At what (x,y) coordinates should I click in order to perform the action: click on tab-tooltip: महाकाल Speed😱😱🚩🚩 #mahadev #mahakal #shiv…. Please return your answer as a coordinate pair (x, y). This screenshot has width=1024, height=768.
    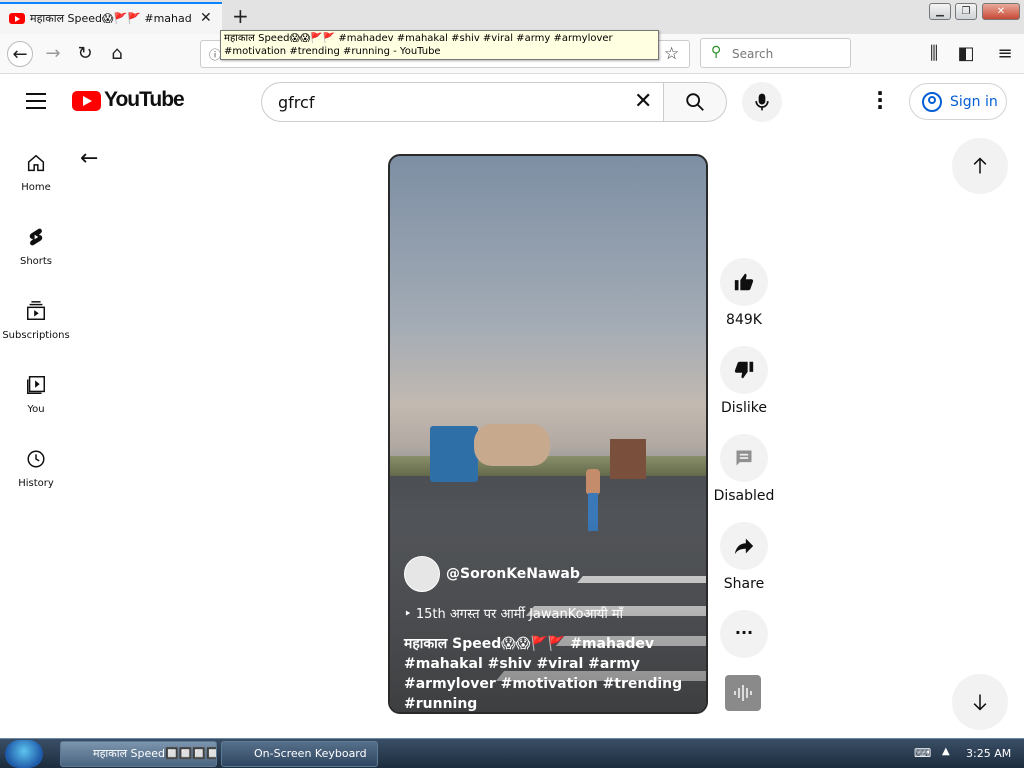
    Looking at the image, I should click on (439, 45).